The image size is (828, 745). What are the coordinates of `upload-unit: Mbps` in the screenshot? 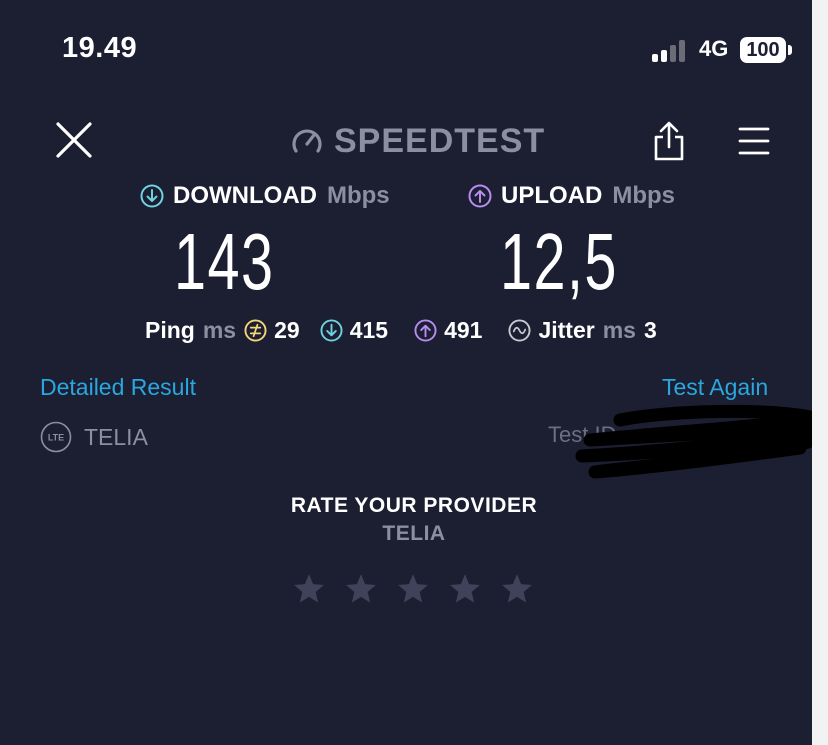 It's located at (644, 195).